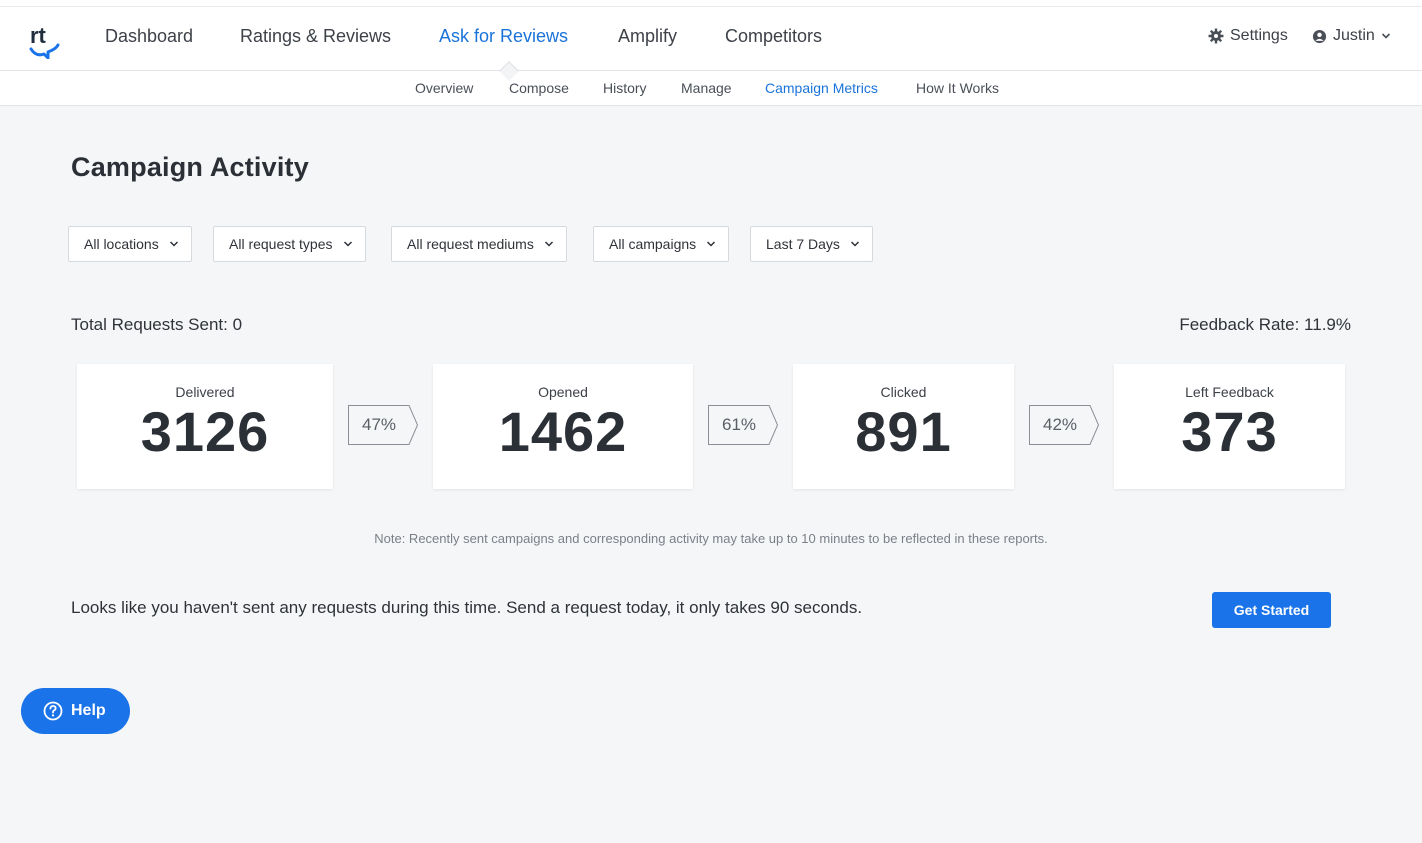  I want to click on metric-value: 891, so click(903, 431).